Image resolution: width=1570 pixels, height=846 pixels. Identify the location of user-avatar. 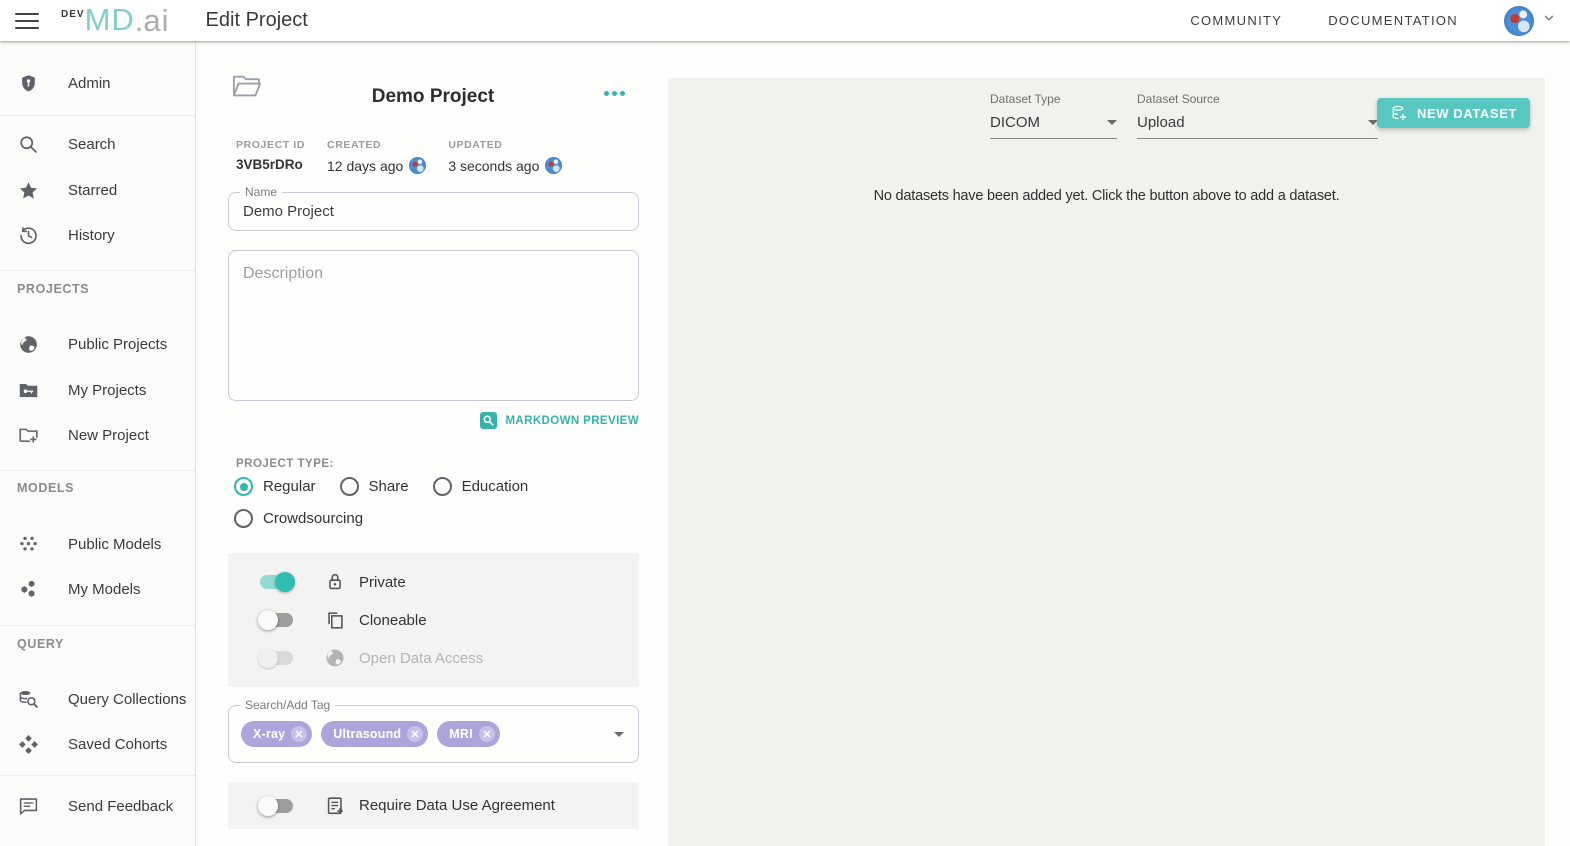
(1519, 20).